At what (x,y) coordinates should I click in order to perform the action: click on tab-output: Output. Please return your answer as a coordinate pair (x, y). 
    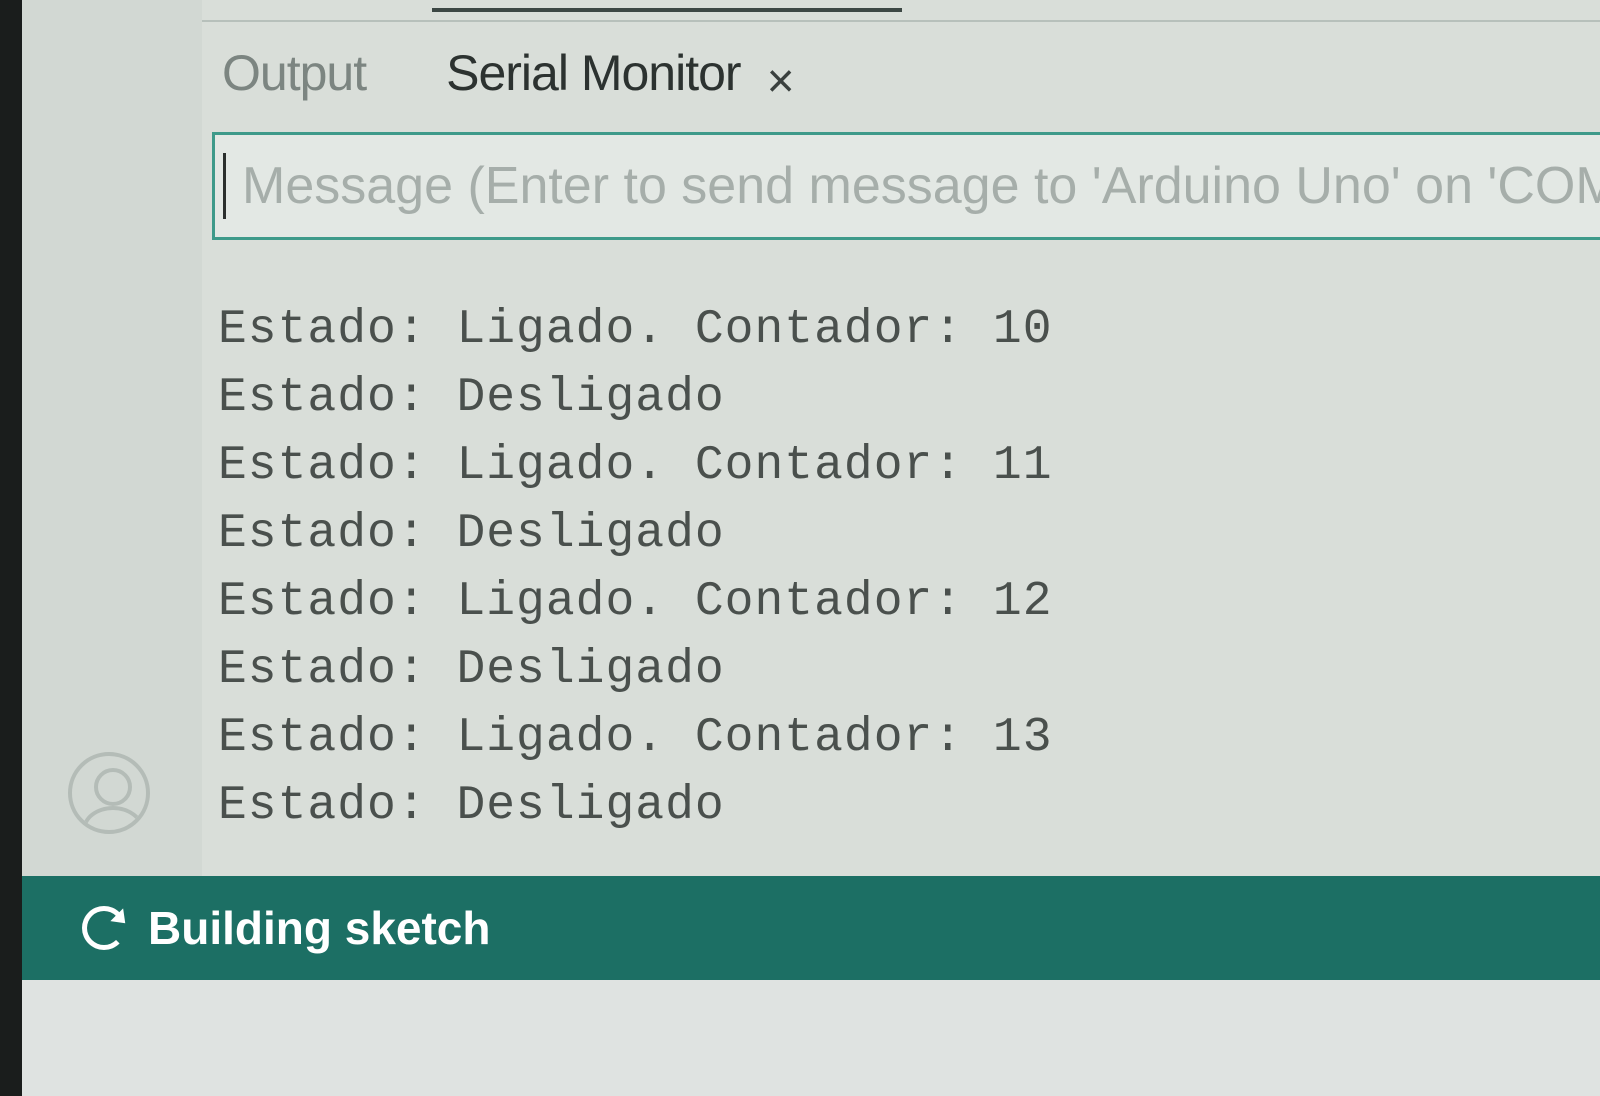
    Looking at the image, I should click on (294, 73).